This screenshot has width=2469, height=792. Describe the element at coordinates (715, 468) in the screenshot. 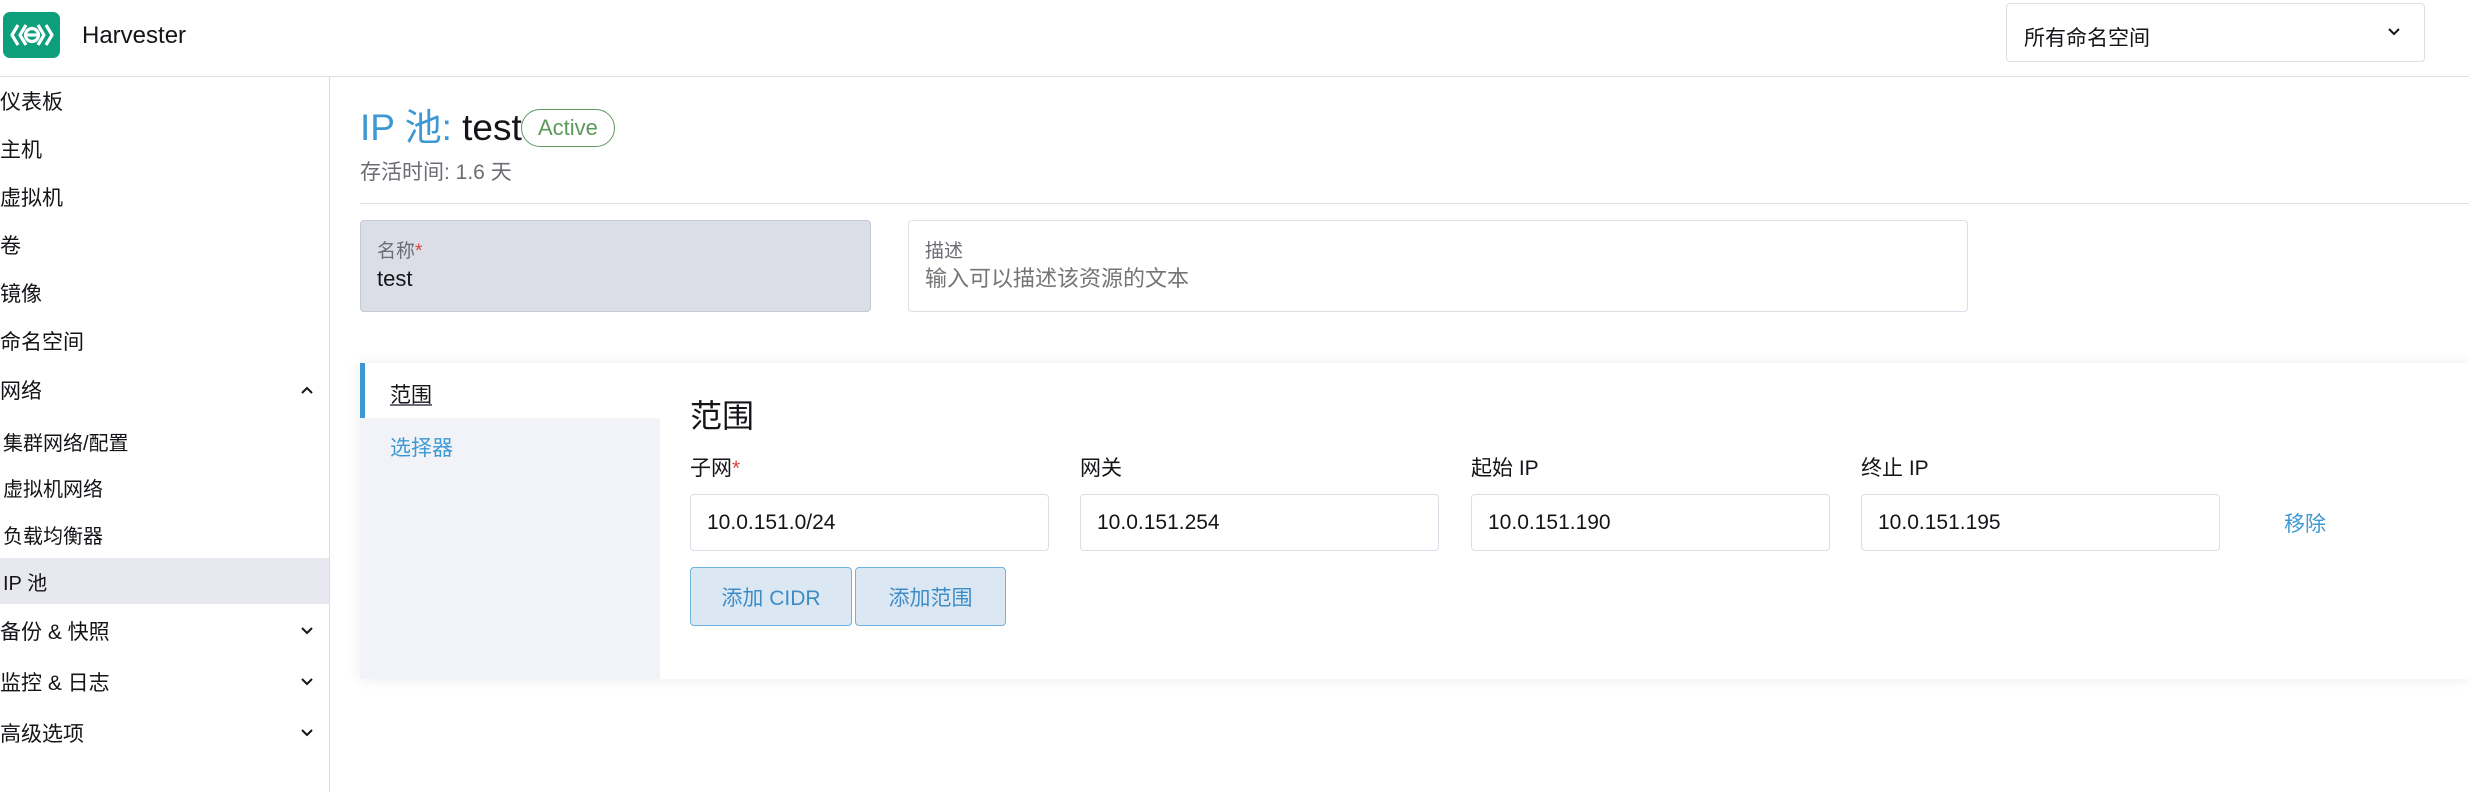

I see `subnet-label: 子网*` at that location.